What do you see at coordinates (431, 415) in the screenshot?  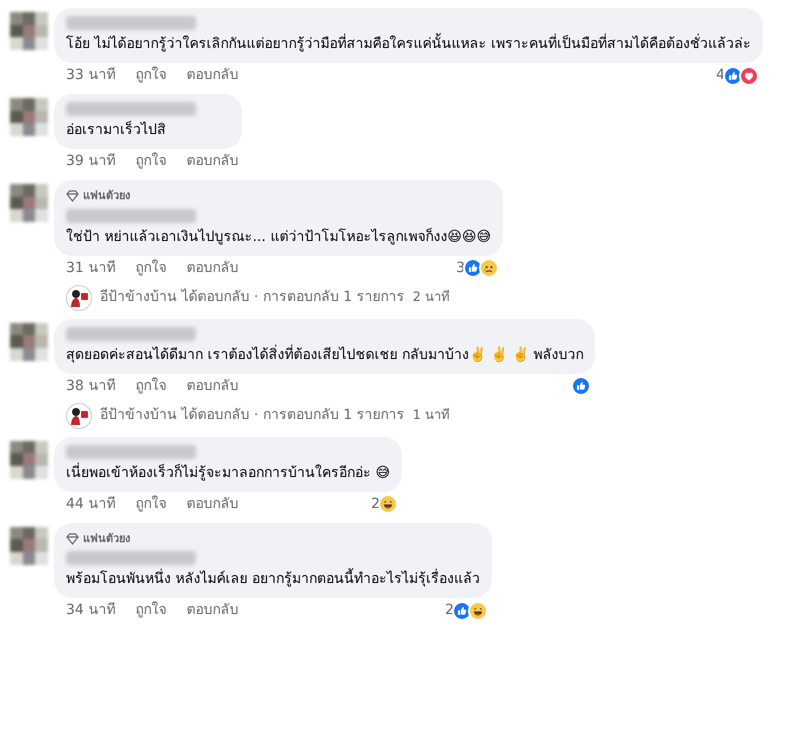 I see `reply-time: 1 นาที` at bounding box center [431, 415].